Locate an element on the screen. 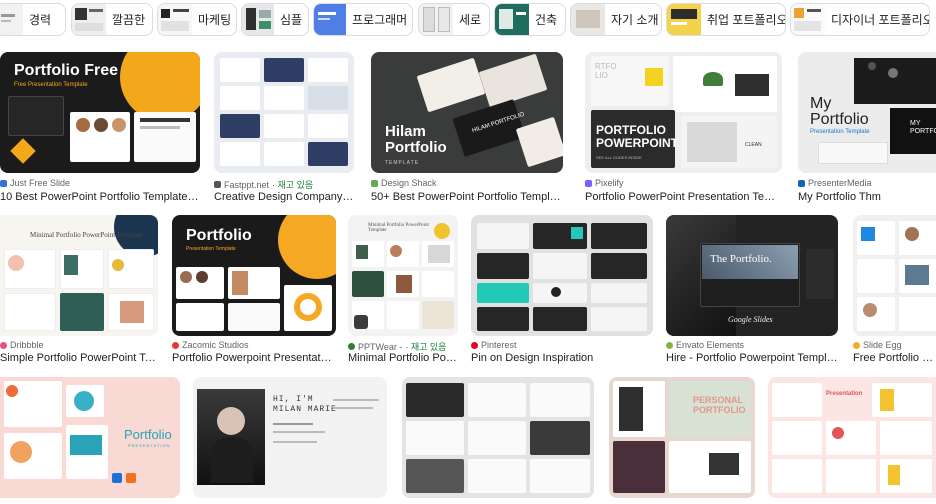 Image resolution: width=936 pixels, height=504 pixels. image-subtitle-text: SEE ALL SLIDES INSIDE is located at coordinates (619, 157).